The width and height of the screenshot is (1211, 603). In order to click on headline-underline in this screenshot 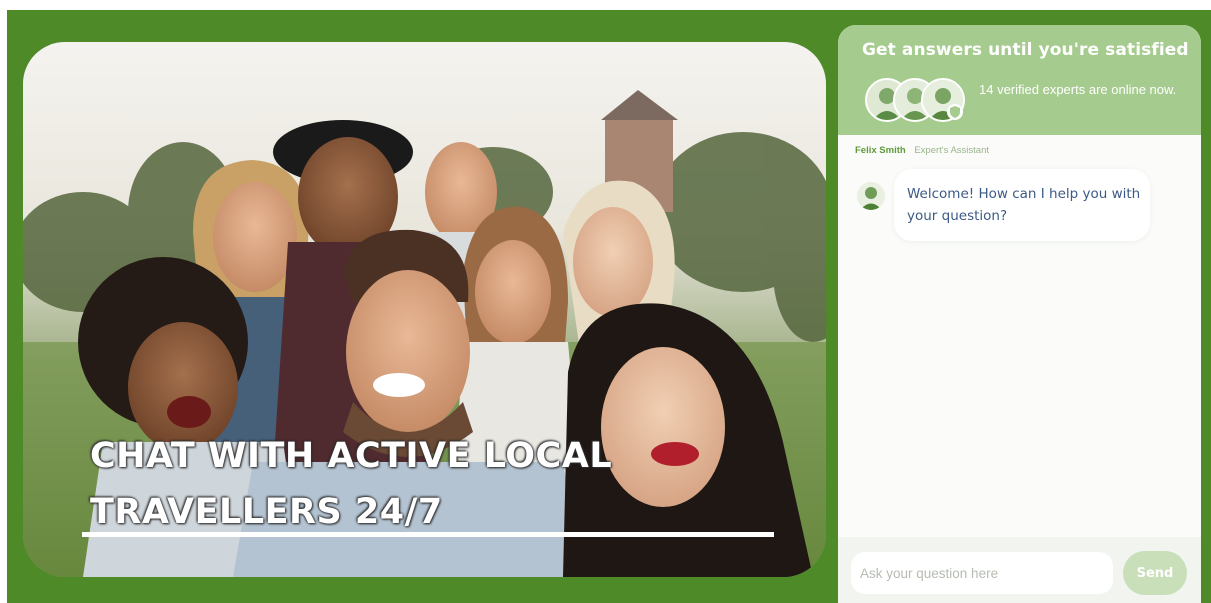, I will do `click(428, 534)`.